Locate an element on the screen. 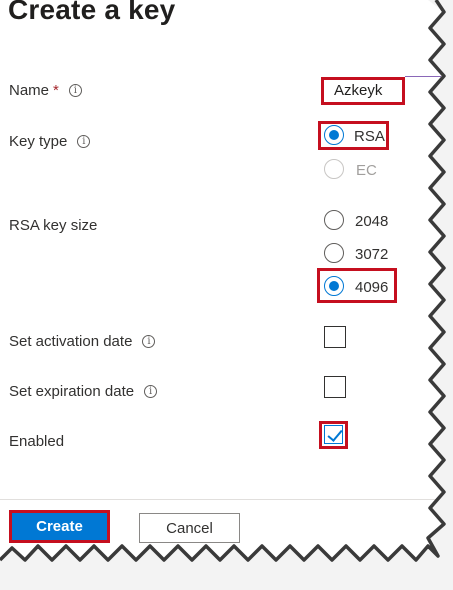 This screenshot has width=453, height=590. rsa-key-size-label: RSA key size is located at coordinates (53, 225).